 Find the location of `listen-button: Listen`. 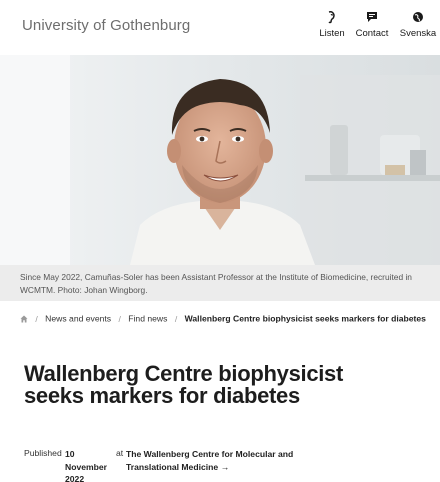

listen-button: Listen is located at coordinates (332, 24).